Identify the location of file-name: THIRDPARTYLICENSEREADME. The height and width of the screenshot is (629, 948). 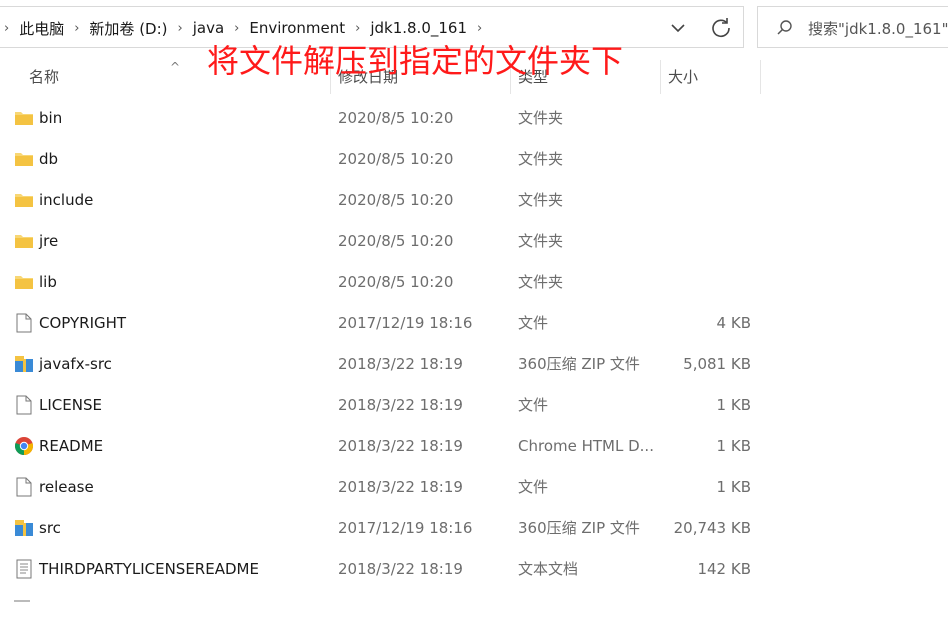
(149, 569).